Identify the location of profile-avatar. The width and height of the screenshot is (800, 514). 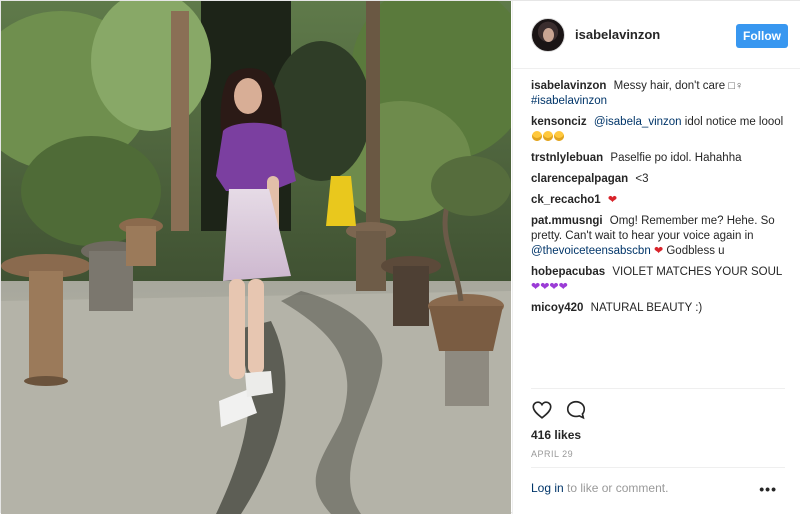
(548, 34).